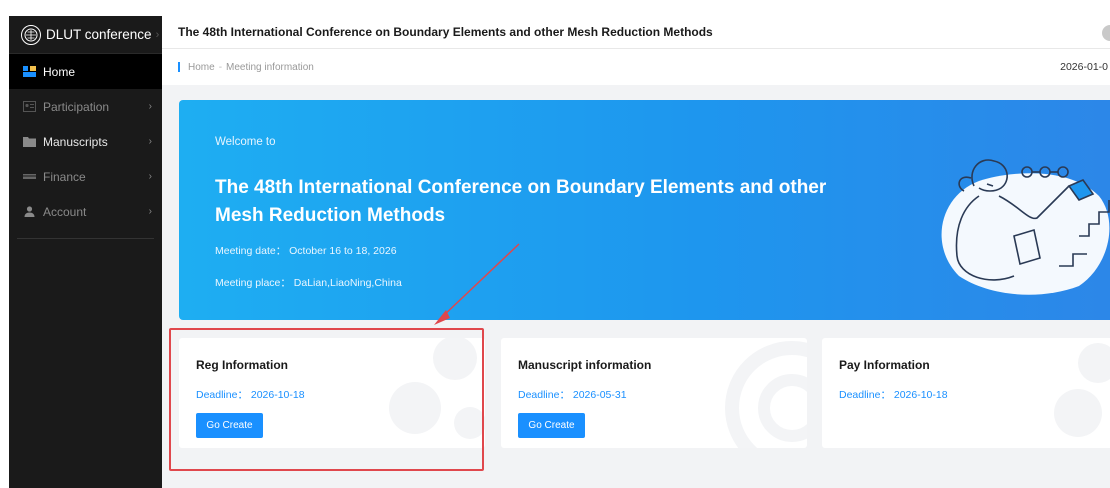 This screenshot has width=1110, height=488. What do you see at coordinates (1084, 67) in the screenshot?
I see `current-date: 2026-01-0` at bounding box center [1084, 67].